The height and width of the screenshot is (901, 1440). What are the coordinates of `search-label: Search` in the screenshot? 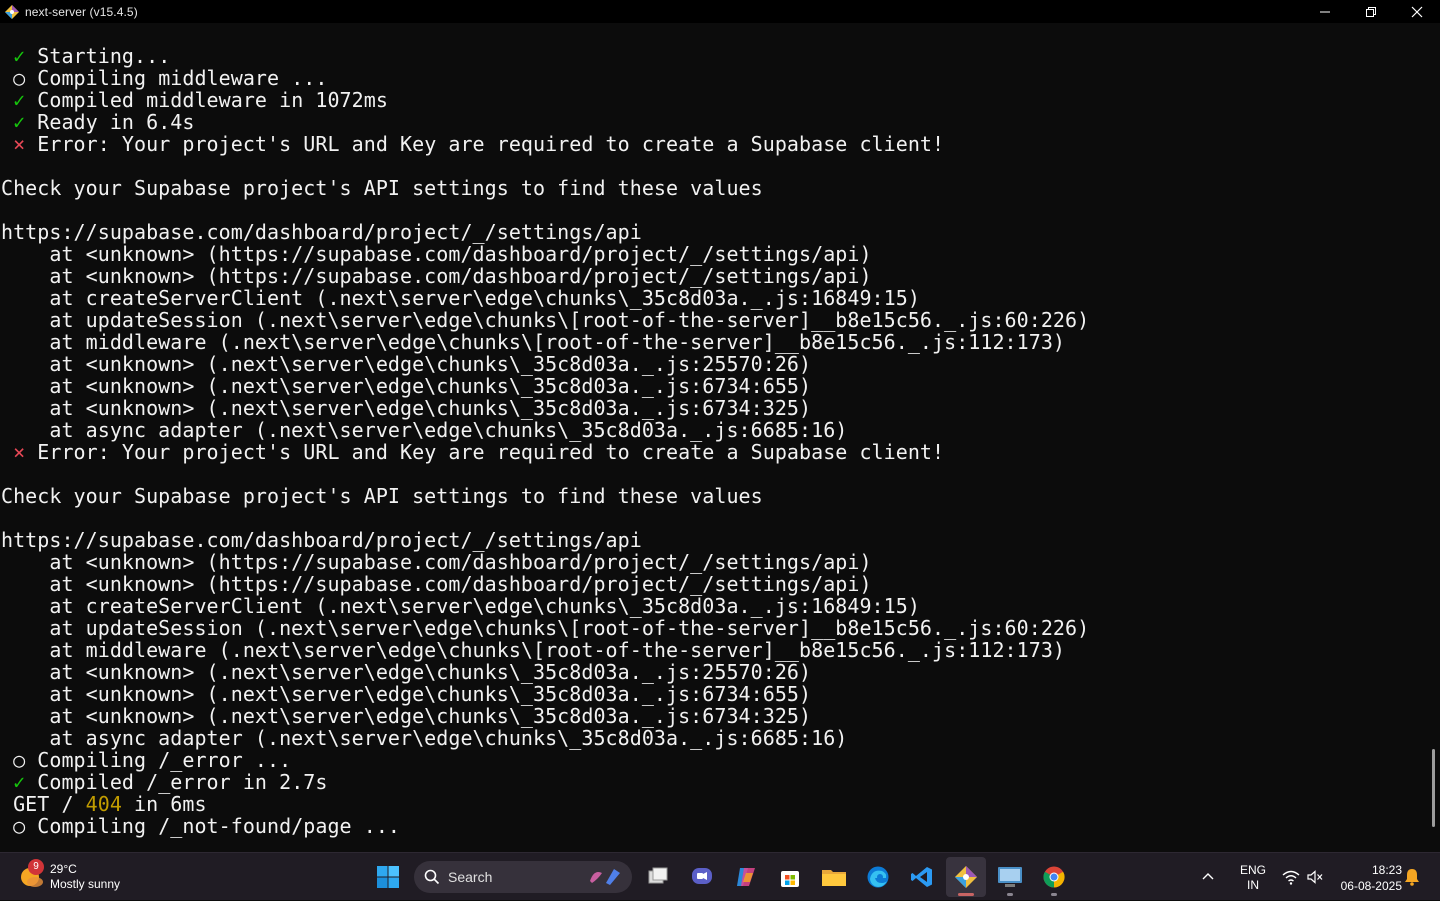 It's located at (470, 877).